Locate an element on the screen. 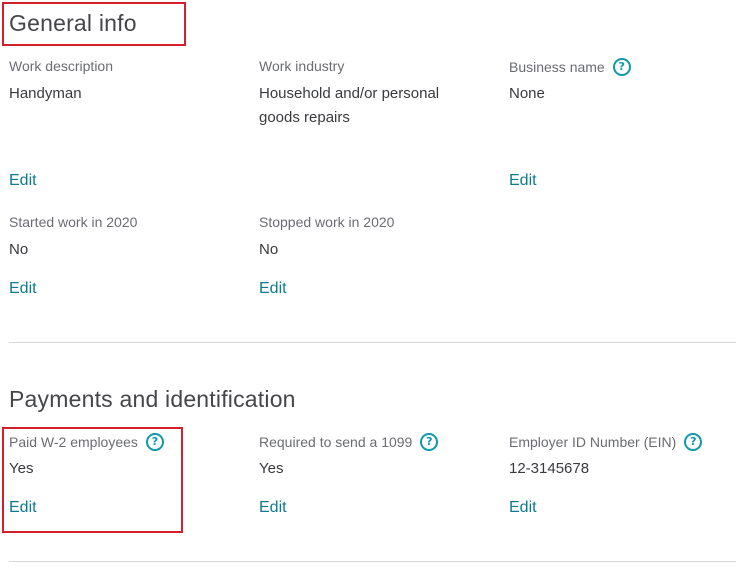 This screenshot has width=736, height=573. ein-label-text: Employer ID Number (EIN) is located at coordinates (593, 442).